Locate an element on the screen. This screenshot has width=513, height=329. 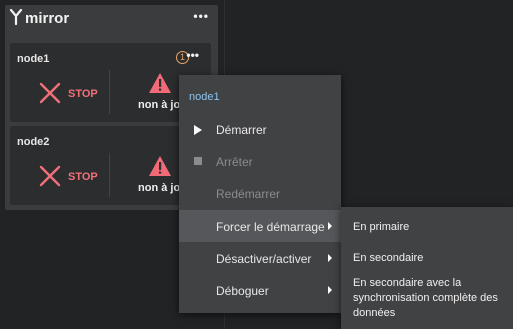
menu-item-enable-disable: Désactiver/activer is located at coordinates (260, 258).